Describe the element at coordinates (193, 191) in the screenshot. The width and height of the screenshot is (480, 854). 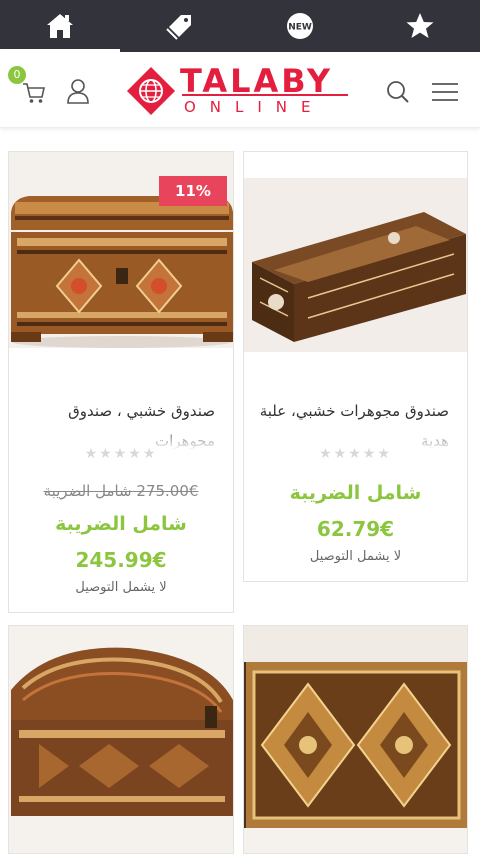
I see `discount-badge: 11%` at that location.